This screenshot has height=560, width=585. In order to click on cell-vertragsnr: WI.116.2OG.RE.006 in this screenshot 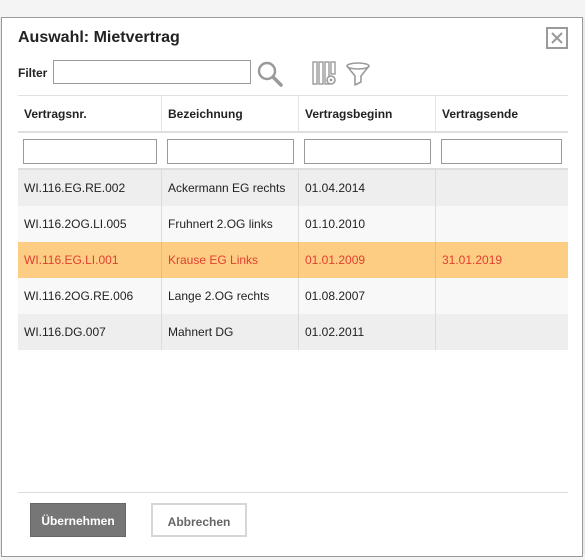, I will do `click(79, 296)`.